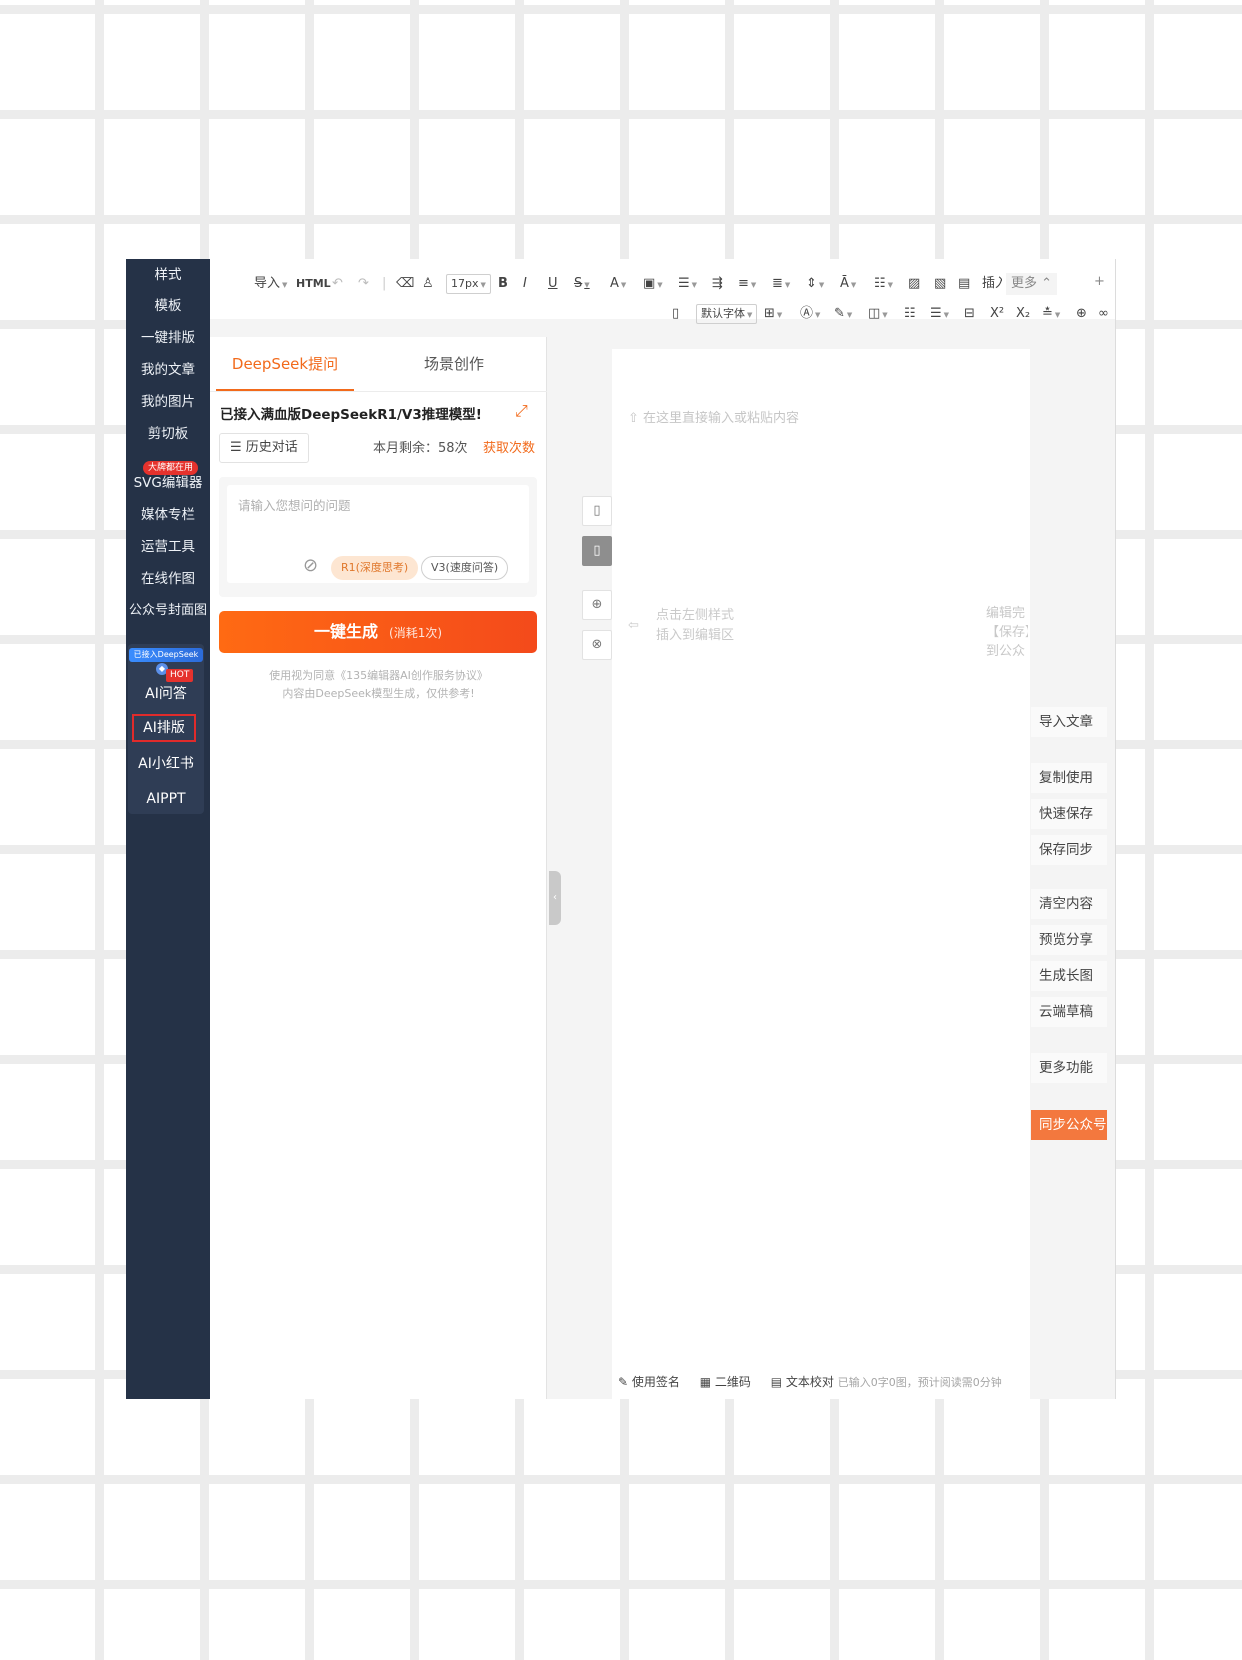  What do you see at coordinates (992, 284) in the screenshot?
I see `insert-menu: 插入` at bounding box center [992, 284].